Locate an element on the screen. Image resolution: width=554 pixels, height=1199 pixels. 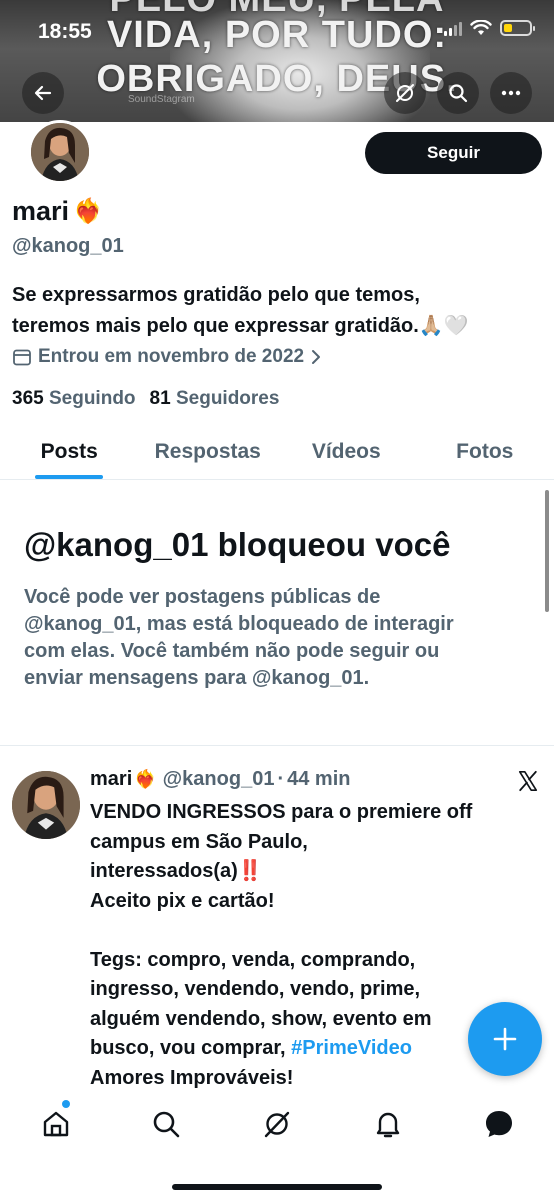
home-icon is located at coordinates (56, 1124).